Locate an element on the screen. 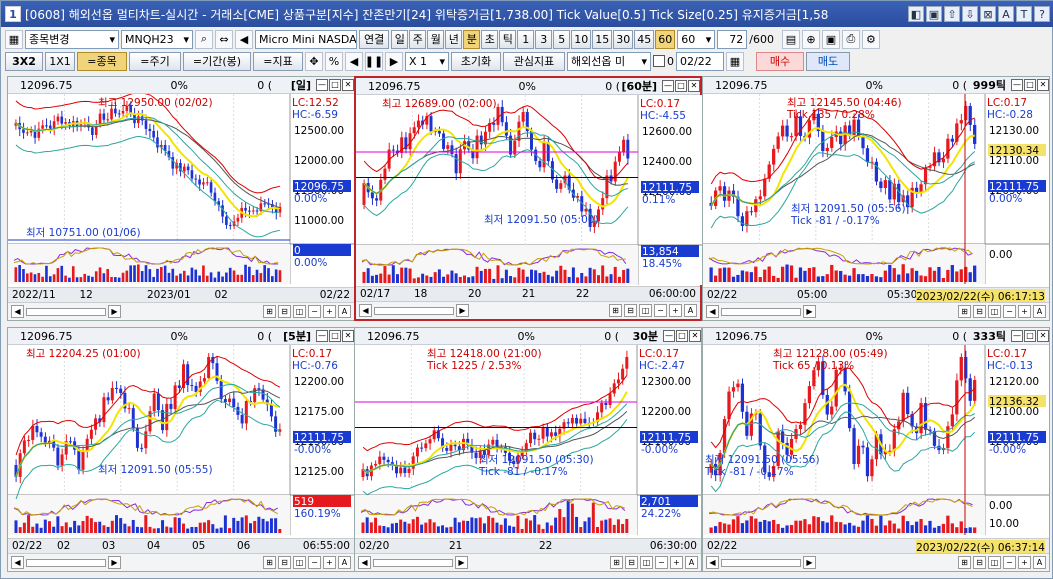 Image resolution: width=1053 pixels, height=579 pixels. title-button-5: A is located at coordinates (1006, 14).